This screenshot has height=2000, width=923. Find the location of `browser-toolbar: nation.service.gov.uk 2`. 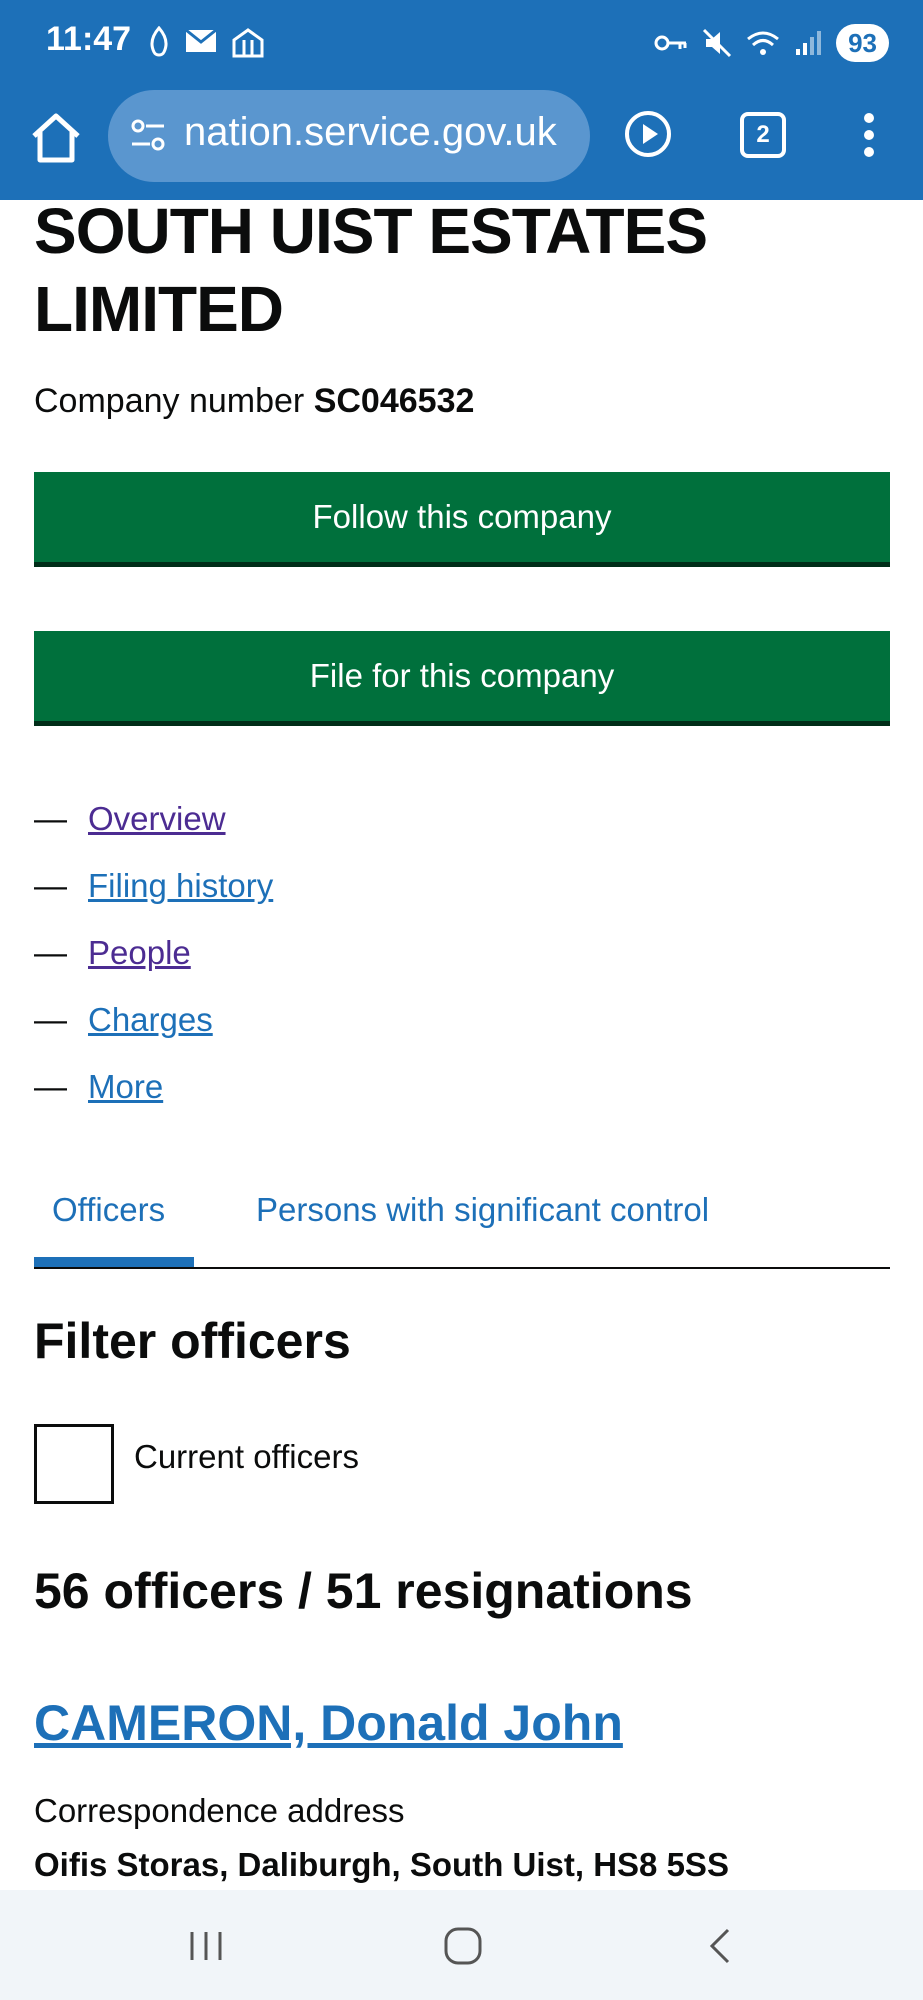

browser-toolbar: nation.service.gov.uk 2 is located at coordinates (461, 136).